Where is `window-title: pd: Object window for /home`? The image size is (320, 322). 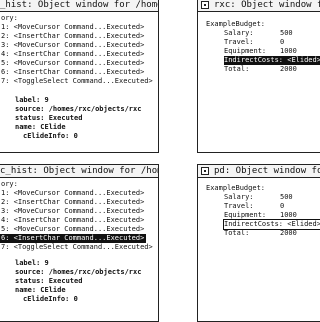
window-title: pd: Object window for /home is located at coordinates (267, 171).